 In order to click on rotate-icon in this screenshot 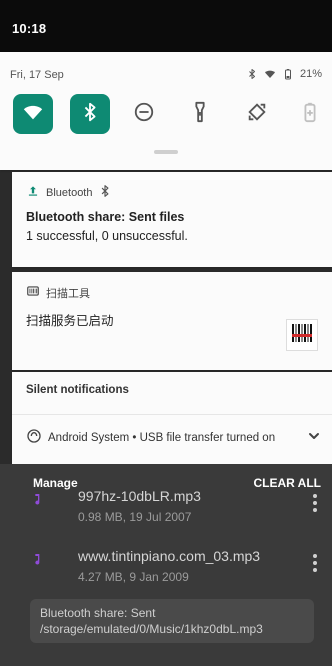, I will do `click(257, 114)`.